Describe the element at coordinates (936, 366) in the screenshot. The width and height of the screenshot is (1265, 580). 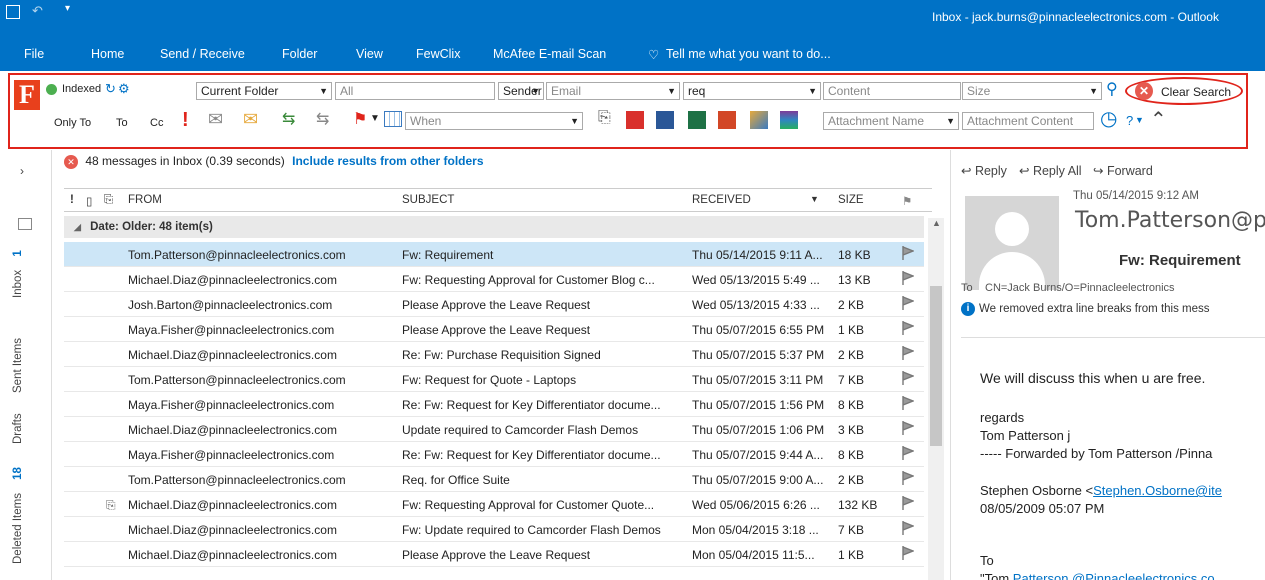
I see `scroll-thumb` at that location.